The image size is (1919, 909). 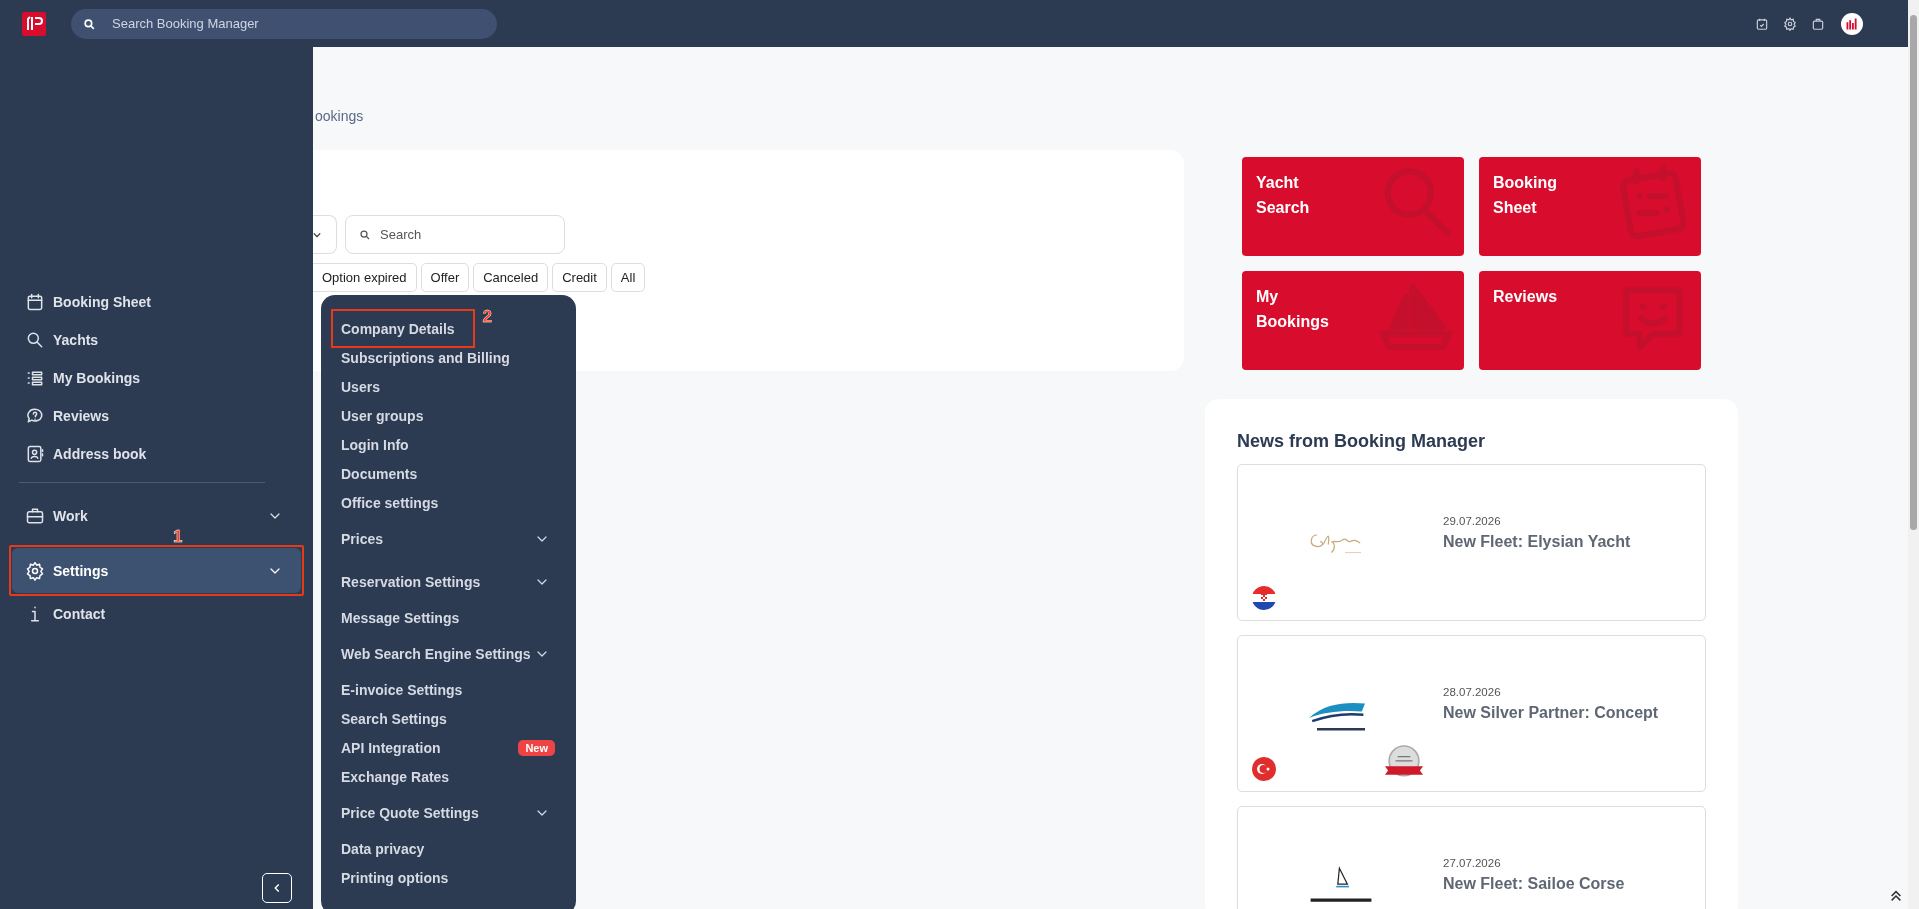 I want to click on menu-item: Data privacy, so click(x=458, y=848).